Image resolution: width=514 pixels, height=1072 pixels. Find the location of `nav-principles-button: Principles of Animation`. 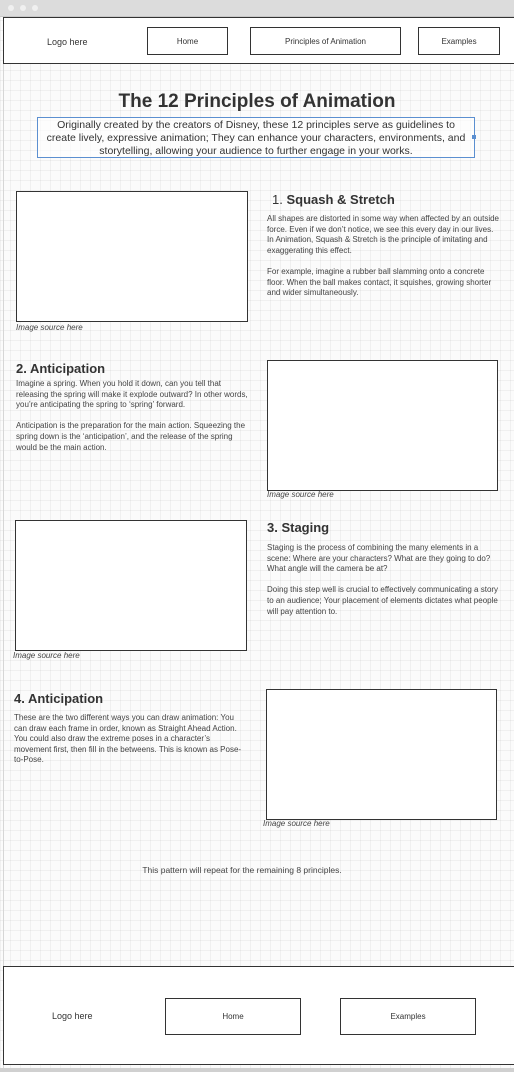

nav-principles-button: Principles of Animation is located at coordinates (325, 41).